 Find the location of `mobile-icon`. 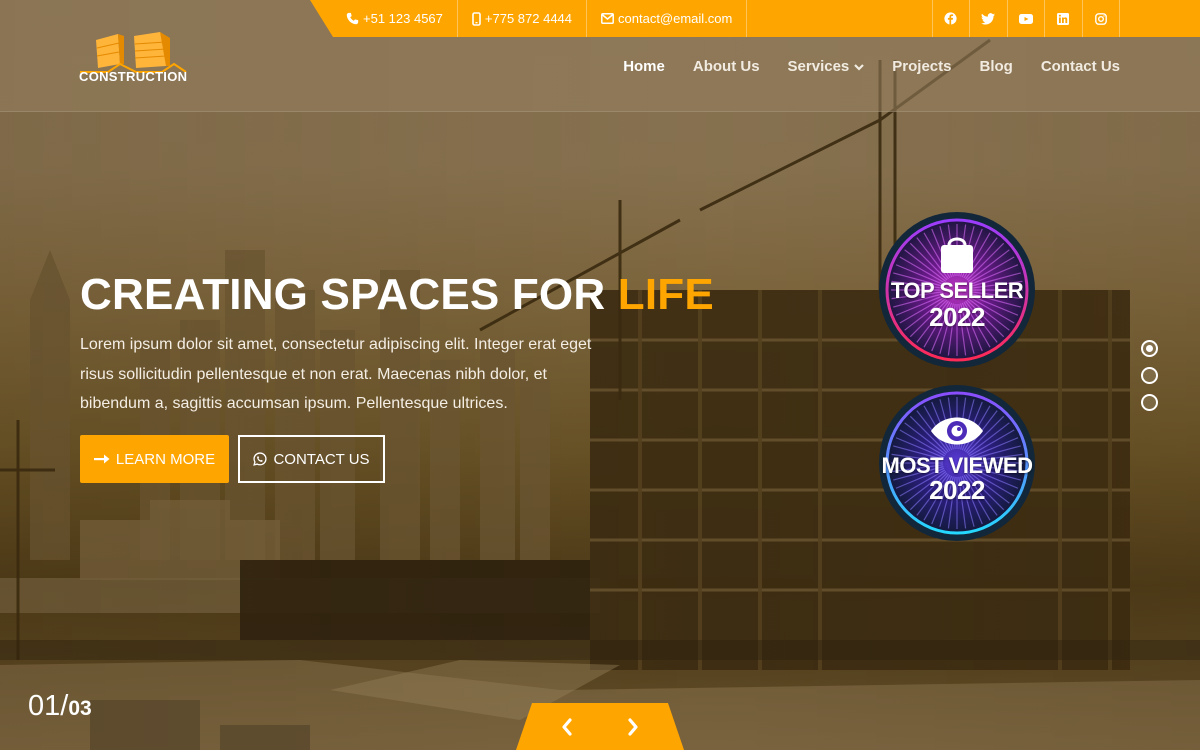

mobile-icon is located at coordinates (476, 18).